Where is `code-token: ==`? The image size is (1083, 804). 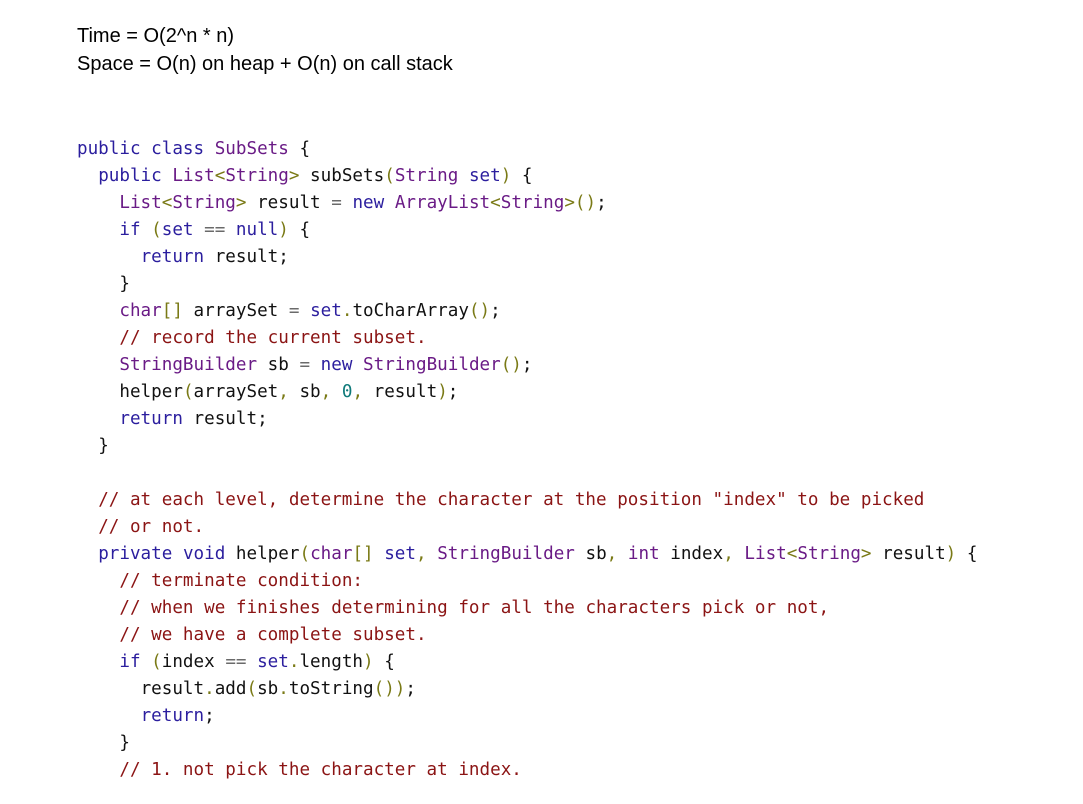 code-token: == is located at coordinates (215, 230).